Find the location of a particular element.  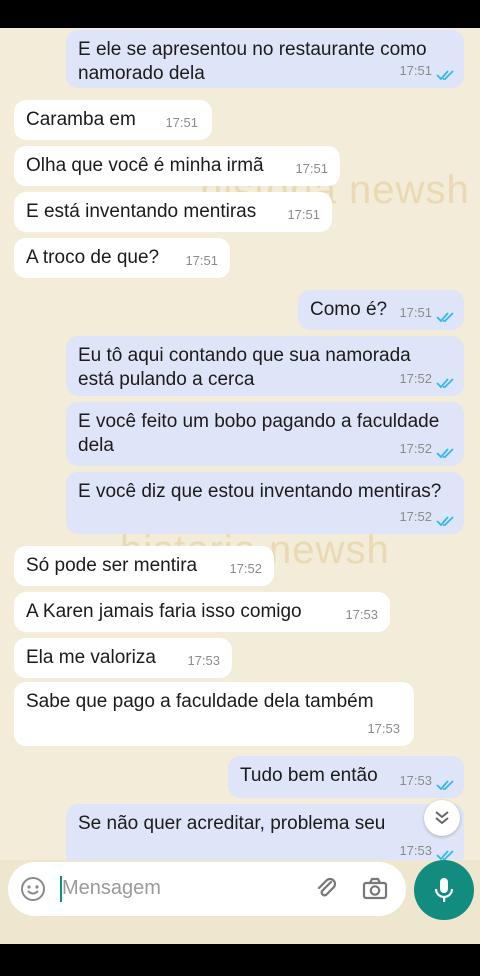

message-text: Sabe que pago a faculdade dela também is located at coordinates (200, 701).